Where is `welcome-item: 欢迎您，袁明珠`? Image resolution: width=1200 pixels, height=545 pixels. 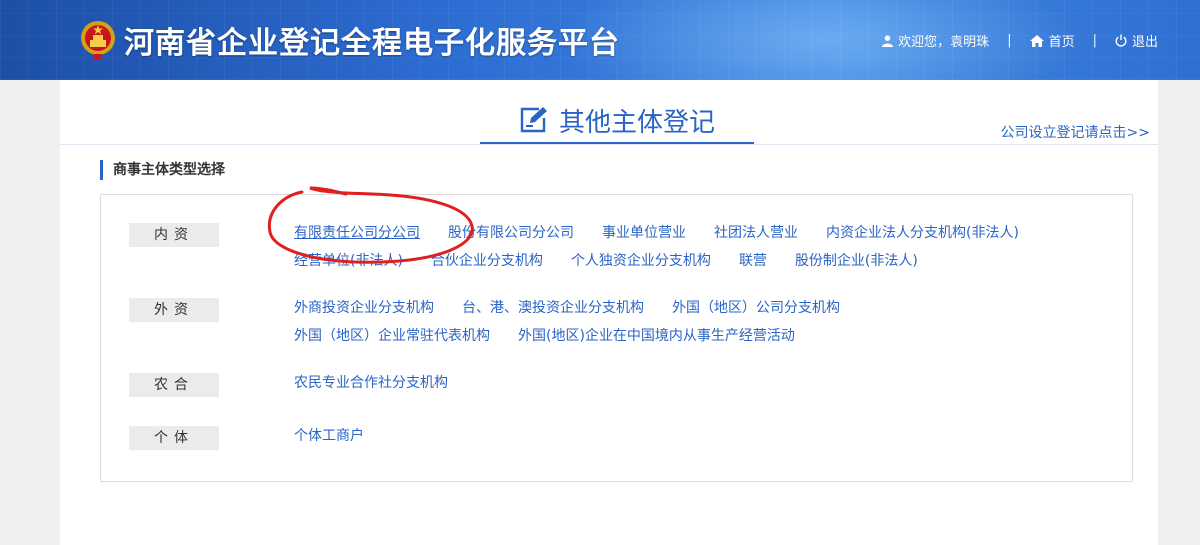 welcome-item: 欢迎您，袁明珠 is located at coordinates (935, 40).